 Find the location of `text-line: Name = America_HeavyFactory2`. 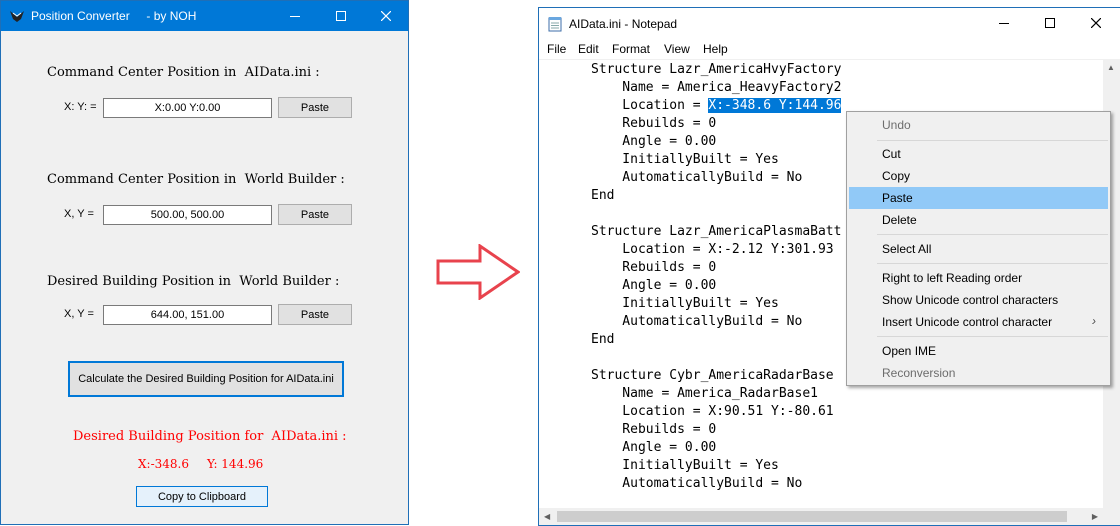

text-line: Name = America_HeavyFactory2 is located at coordinates (716, 87).